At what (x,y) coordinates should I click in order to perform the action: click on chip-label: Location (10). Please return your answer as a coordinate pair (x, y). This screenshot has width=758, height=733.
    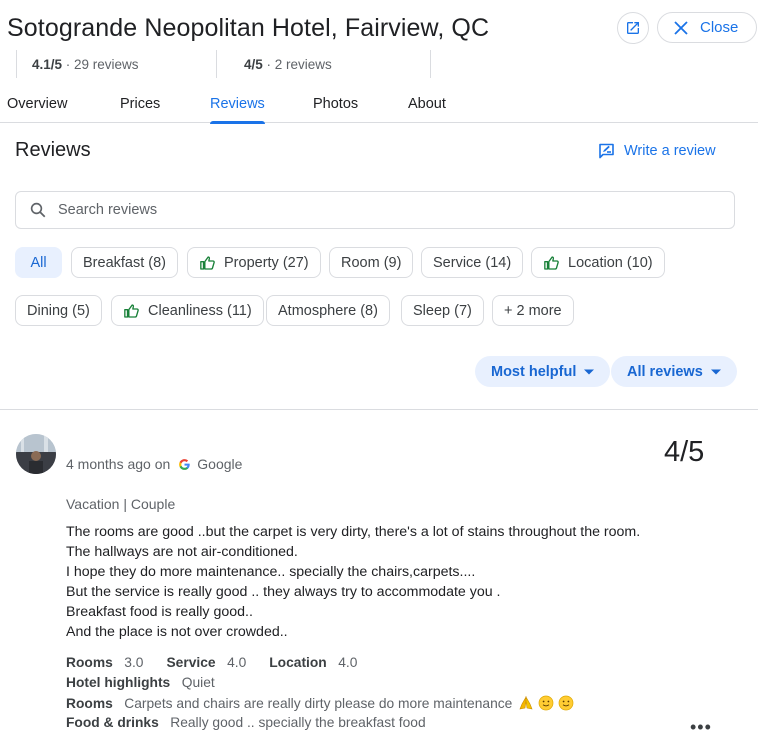
    Looking at the image, I should click on (610, 262).